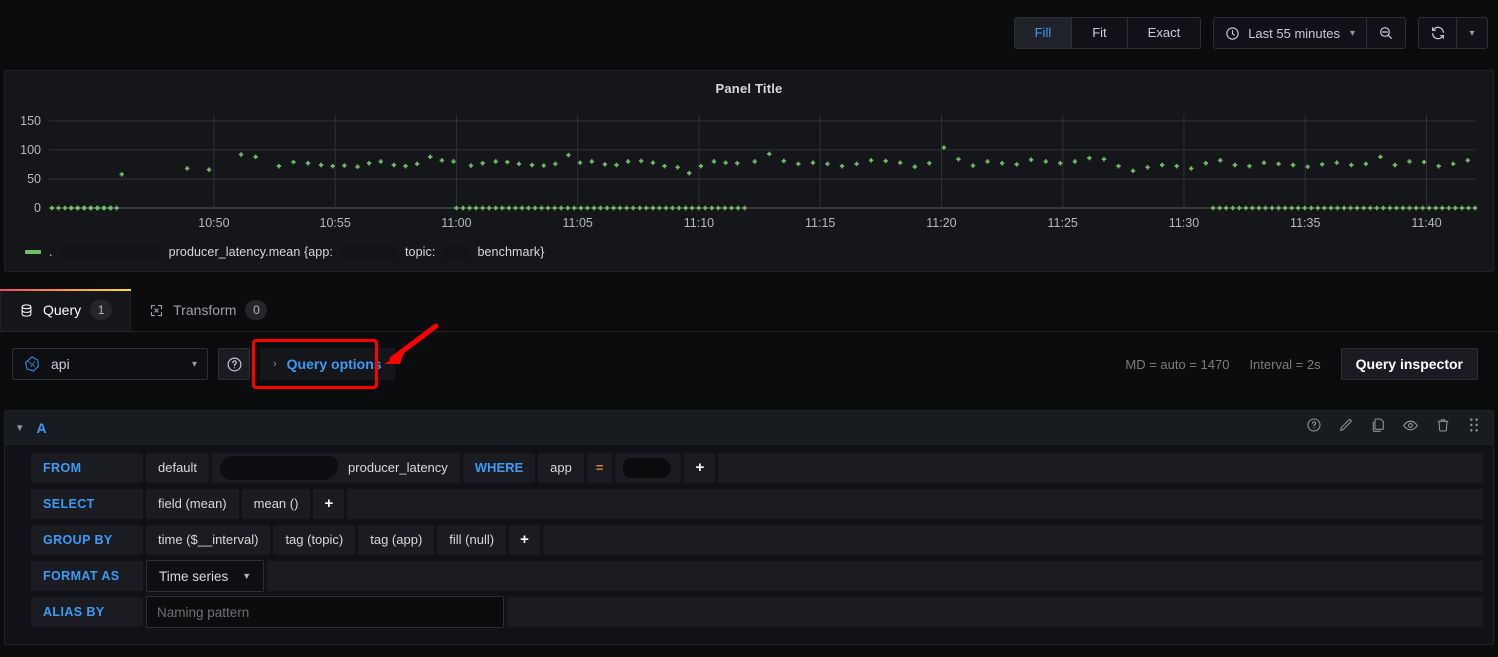  What do you see at coordinates (599, 468) in the screenshot?
I see `where-operator-segment: =` at bounding box center [599, 468].